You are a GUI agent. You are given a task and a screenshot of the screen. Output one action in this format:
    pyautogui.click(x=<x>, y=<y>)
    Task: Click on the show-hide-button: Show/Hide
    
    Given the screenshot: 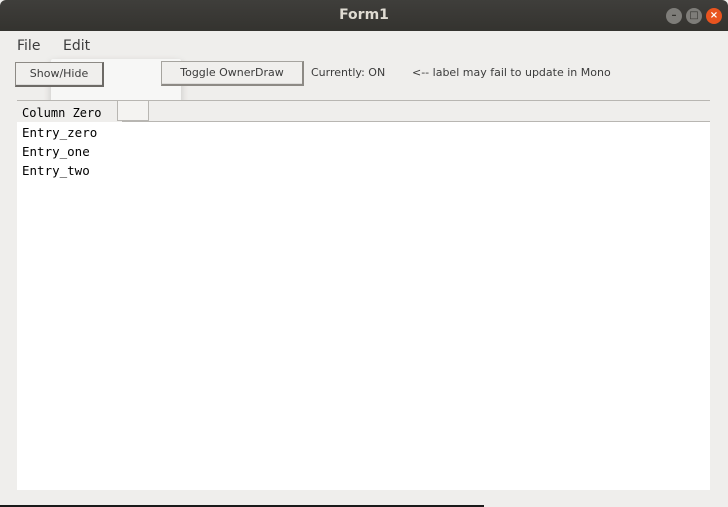 What is the action you would take?
    pyautogui.click(x=59, y=74)
    